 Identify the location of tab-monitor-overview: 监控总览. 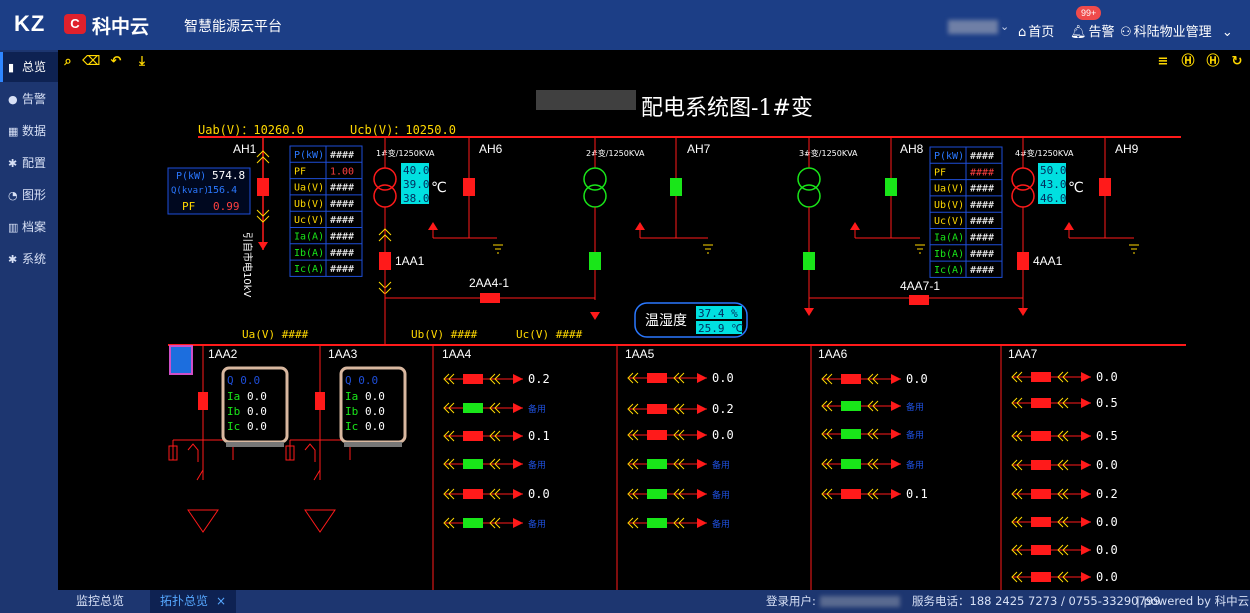
(100, 601).